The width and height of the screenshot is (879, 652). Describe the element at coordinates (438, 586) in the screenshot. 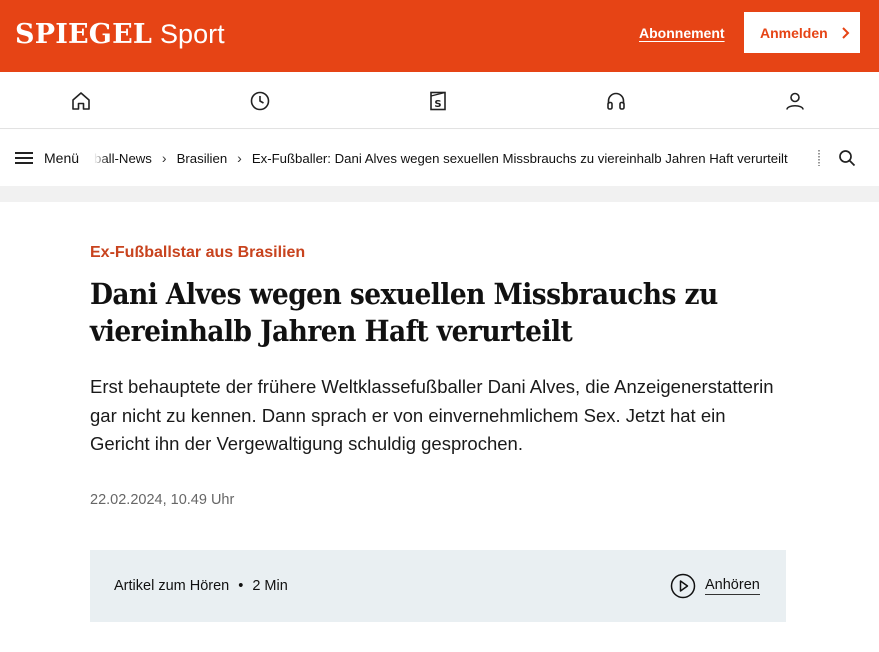

I see `audio-player: Artikel zum Hören • 2 Min Anhören` at that location.